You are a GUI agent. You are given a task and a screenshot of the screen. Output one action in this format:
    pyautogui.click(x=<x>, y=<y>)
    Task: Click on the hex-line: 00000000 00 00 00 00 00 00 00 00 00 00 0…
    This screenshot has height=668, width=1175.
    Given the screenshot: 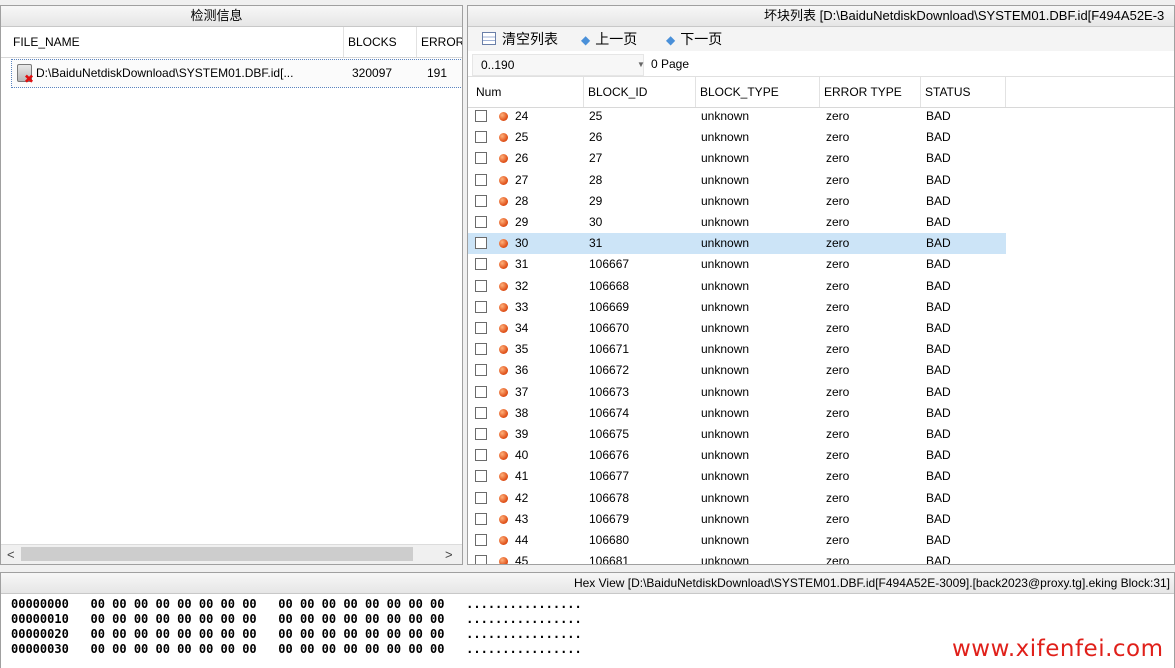 What is the action you would take?
    pyautogui.click(x=296, y=604)
    